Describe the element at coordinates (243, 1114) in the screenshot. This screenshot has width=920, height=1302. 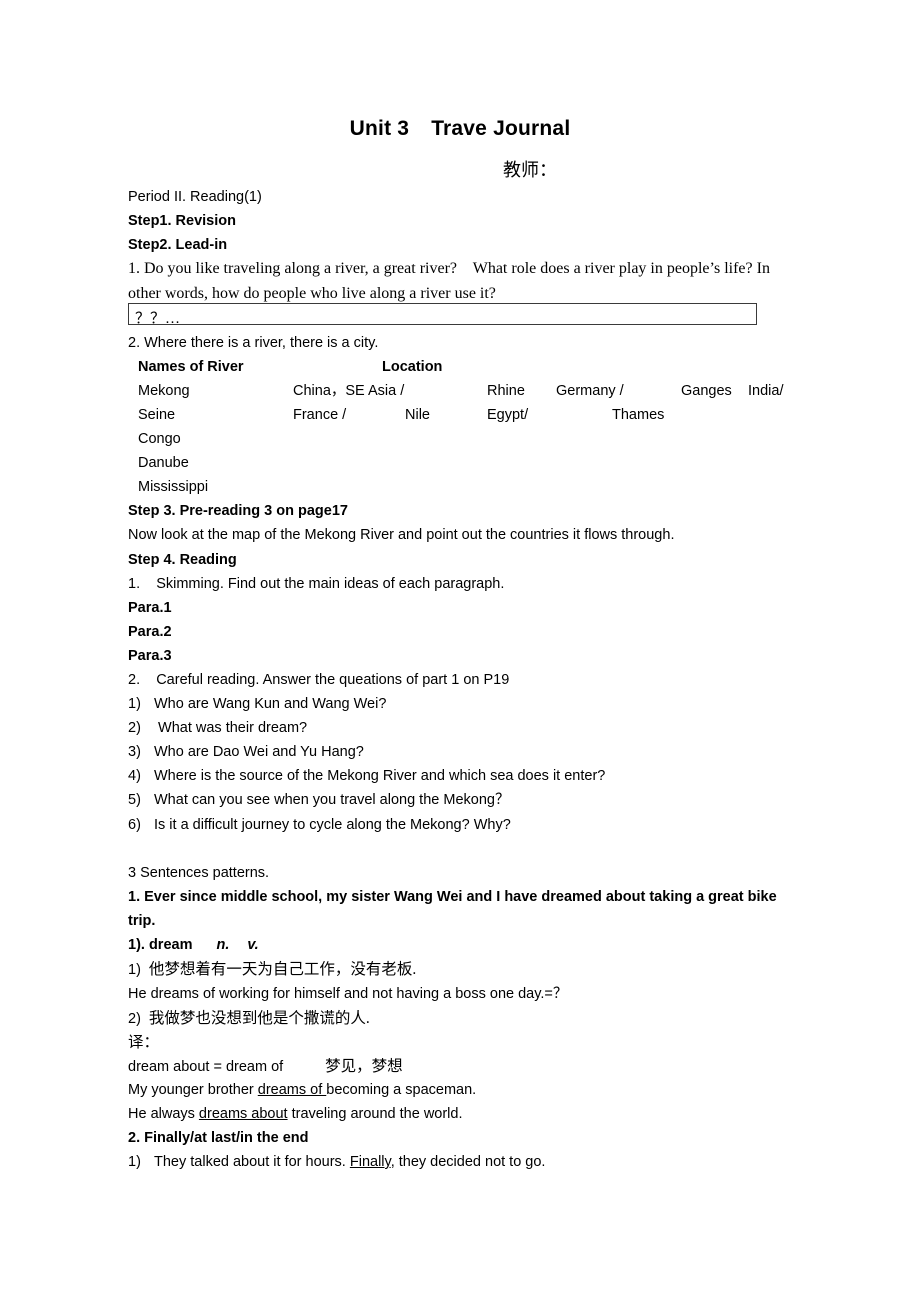
I see `world-example-underlined: dreams about` at that location.